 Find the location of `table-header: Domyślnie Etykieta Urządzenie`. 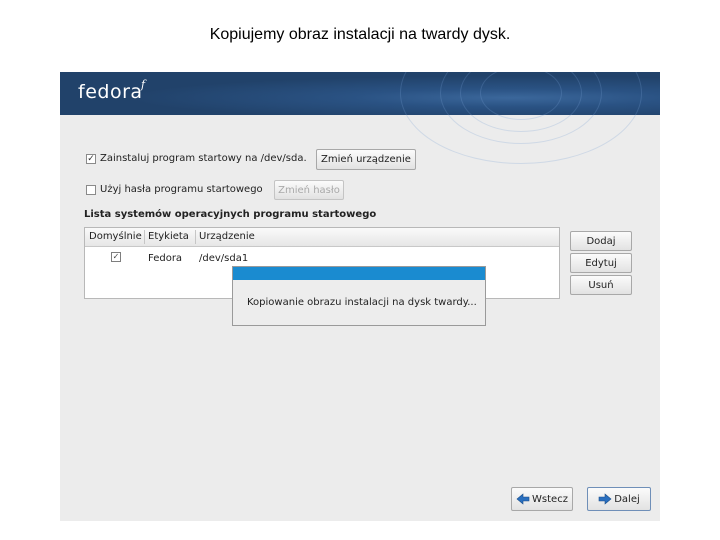

table-header: Domyślnie Etykieta Urządzenie is located at coordinates (322, 237).